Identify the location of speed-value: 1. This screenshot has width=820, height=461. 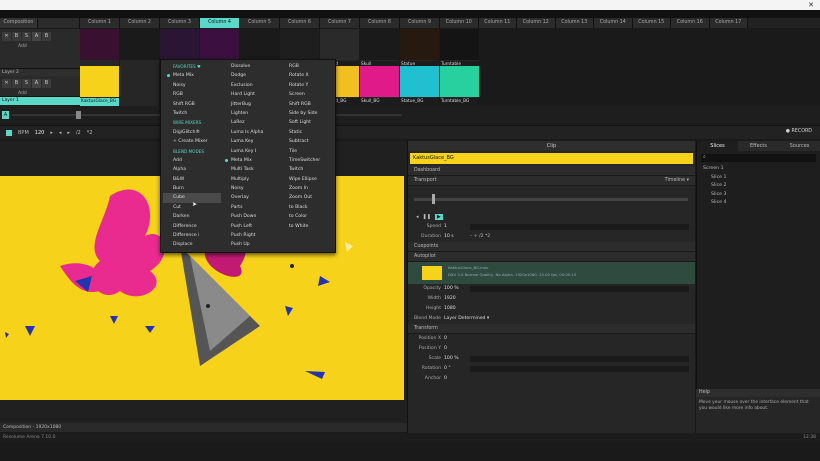
(457, 227).